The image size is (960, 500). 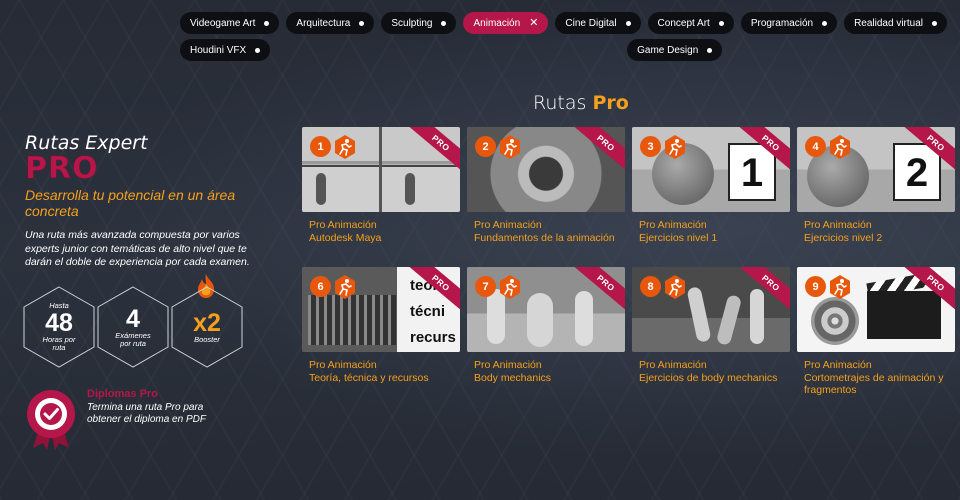 I want to click on route-title: Pro Animación Ejercicios nivel 1, so click(x=711, y=240).